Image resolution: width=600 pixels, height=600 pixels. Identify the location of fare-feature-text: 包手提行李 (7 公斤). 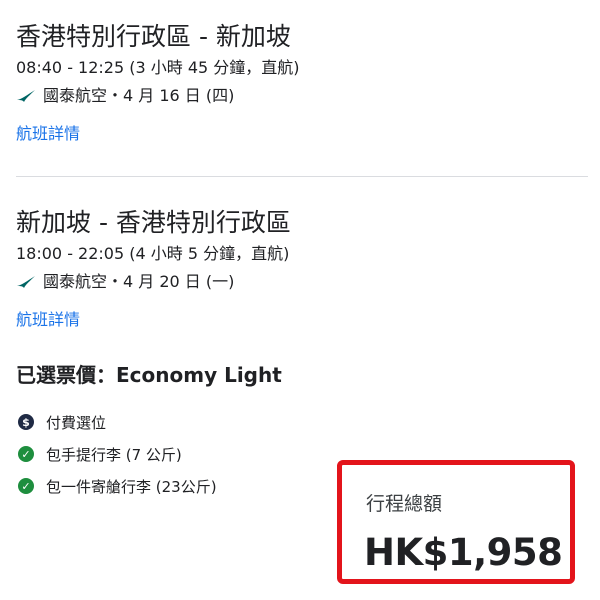
(114, 454).